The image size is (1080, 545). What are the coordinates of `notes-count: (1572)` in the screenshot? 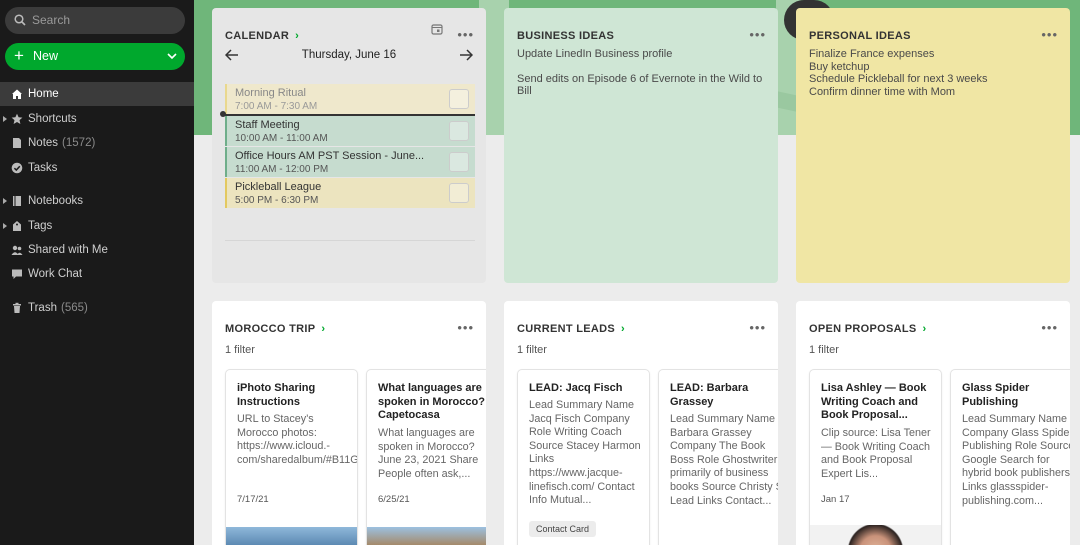 It's located at (79, 143).